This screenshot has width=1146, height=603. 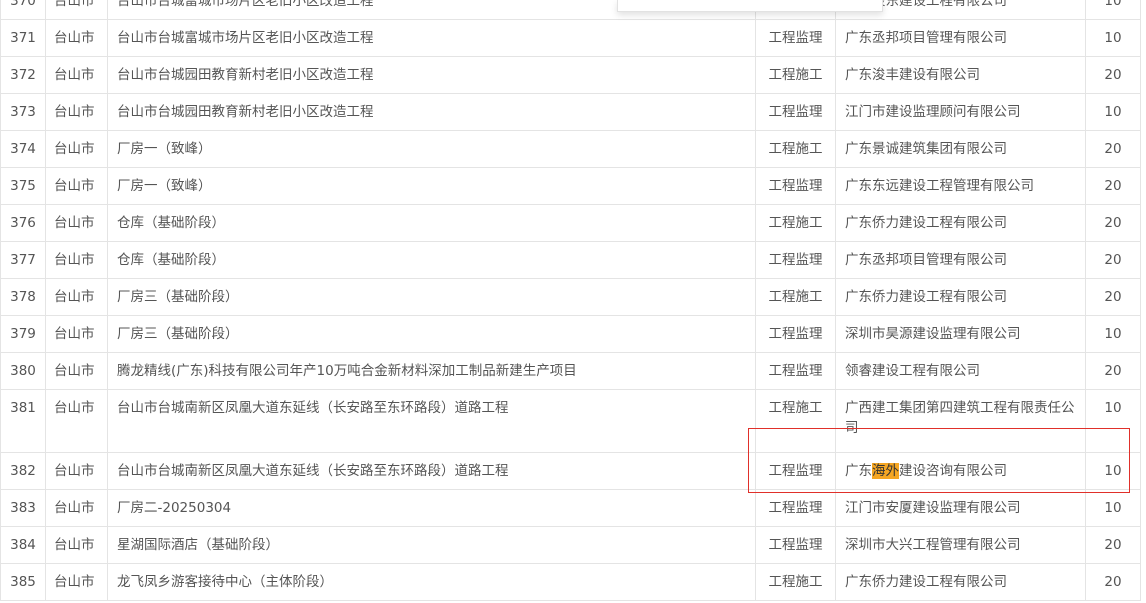 What do you see at coordinates (23, 471) in the screenshot?
I see `row-number: 382` at bounding box center [23, 471].